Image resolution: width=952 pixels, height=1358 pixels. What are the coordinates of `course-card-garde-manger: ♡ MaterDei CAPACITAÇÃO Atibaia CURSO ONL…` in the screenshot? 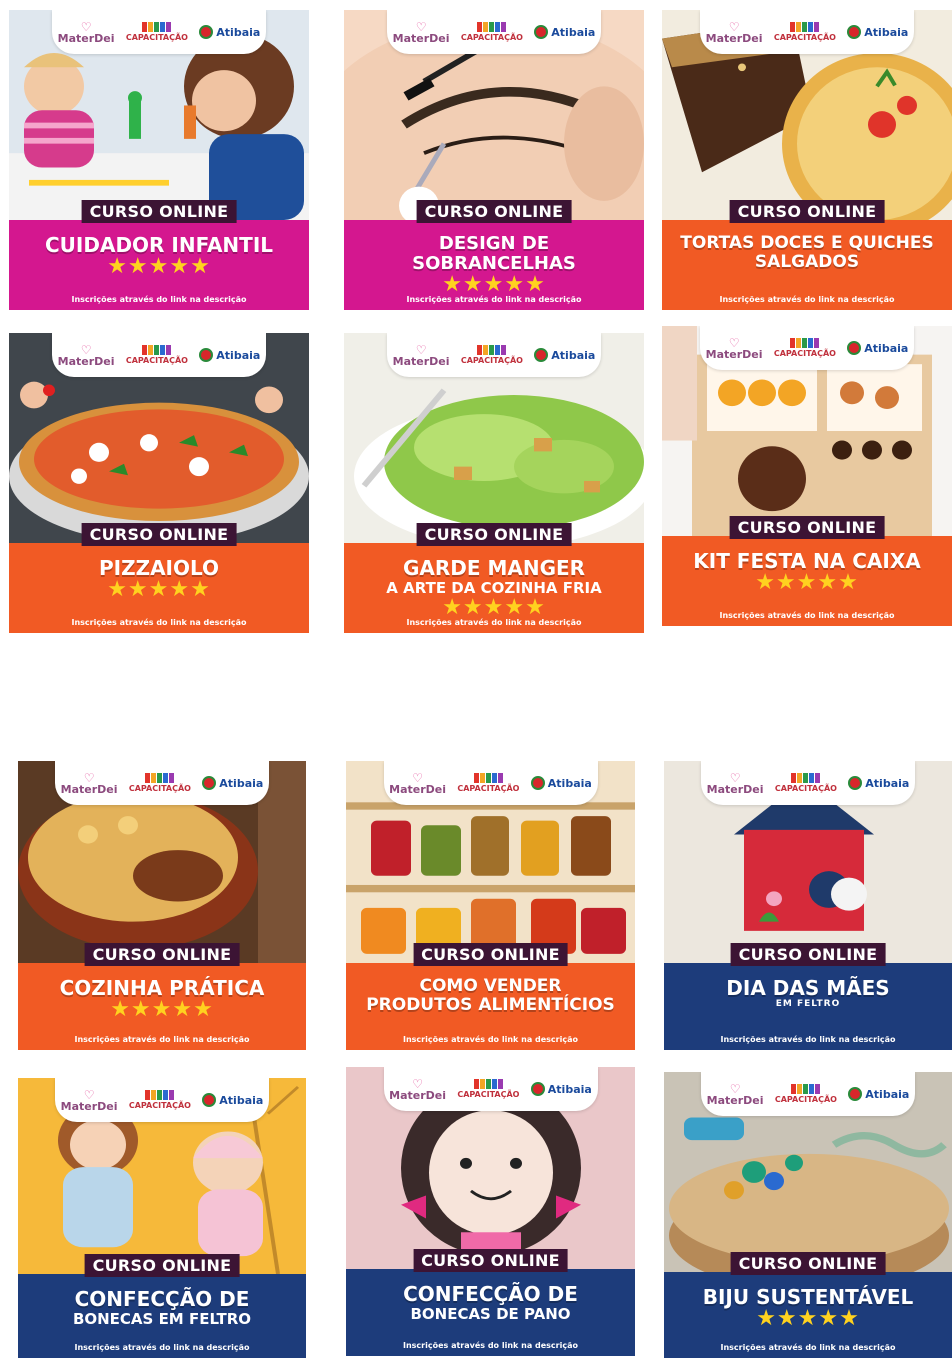 It's located at (494, 483).